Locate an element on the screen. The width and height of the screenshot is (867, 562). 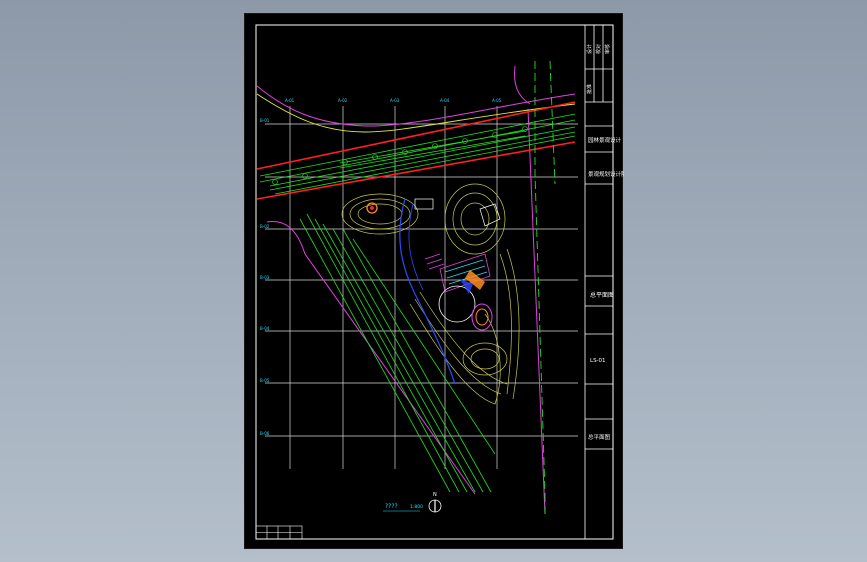
top-planting-strips is located at coordinates (417, 154).